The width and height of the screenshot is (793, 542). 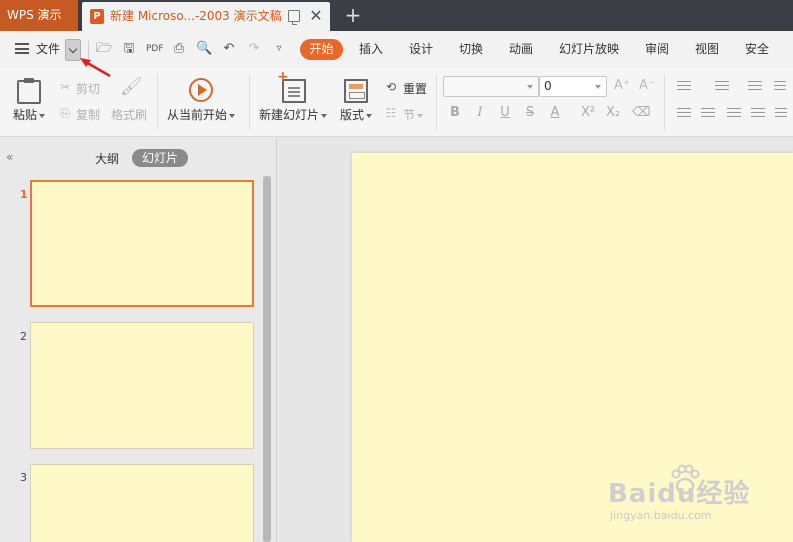 I want to click on format-painter-button: 格式刷, so click(x=129, y=114).